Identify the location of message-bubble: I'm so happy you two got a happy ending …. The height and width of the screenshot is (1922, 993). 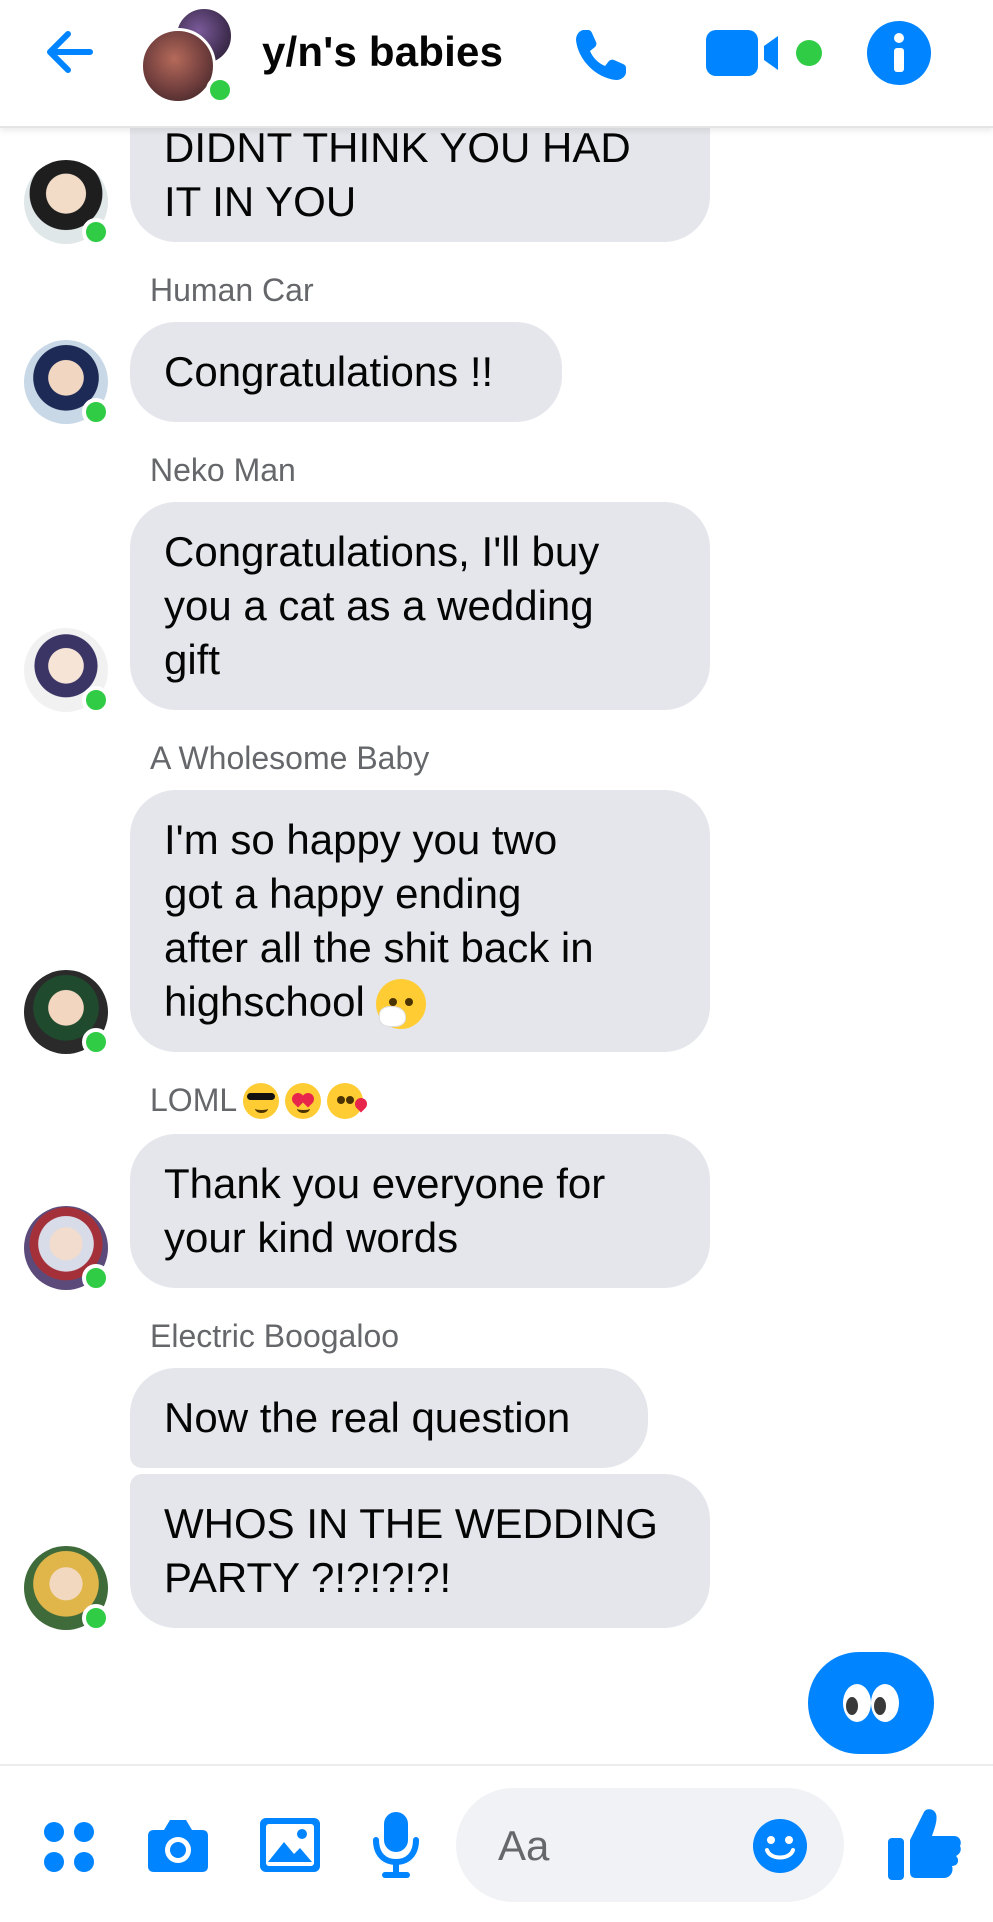
(420, 921).